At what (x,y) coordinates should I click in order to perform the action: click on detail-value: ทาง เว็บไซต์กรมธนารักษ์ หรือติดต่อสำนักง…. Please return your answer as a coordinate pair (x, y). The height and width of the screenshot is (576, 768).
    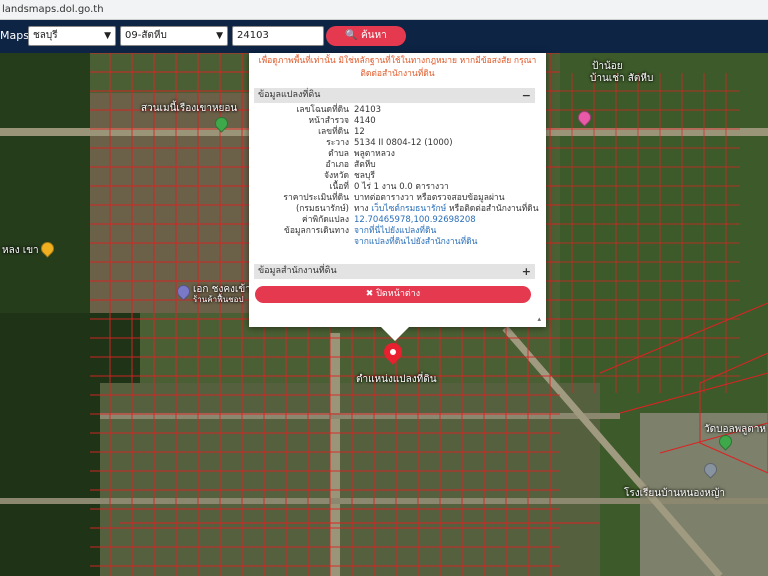
    Looking at the image, I should click on (446, 209).